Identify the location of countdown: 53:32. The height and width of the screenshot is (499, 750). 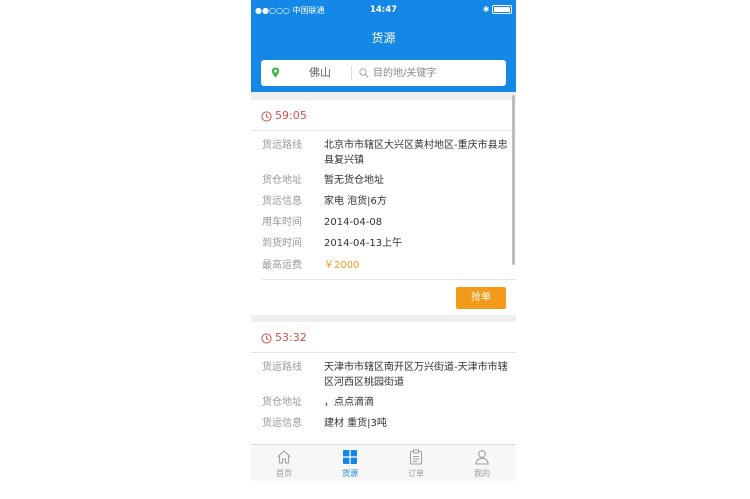
(284, 338).